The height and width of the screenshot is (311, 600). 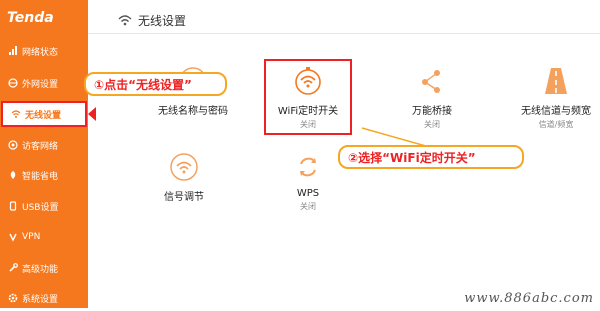 What do you see at coordinates (92, 114) in the screenshot?
I see `arrow-to-wireless-settings` at bounding box center [92, 114].